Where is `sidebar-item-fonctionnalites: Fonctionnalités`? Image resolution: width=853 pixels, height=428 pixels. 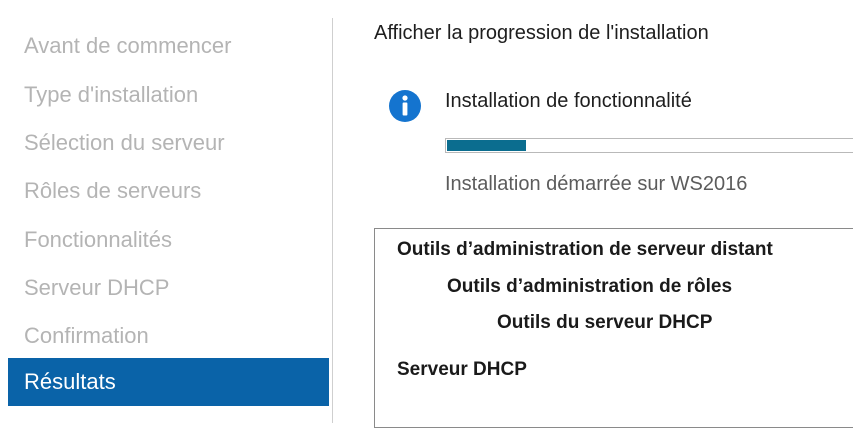 sidebar-item-fonctionnalites: Fonctionnalités is located at coordinates (168, 240).